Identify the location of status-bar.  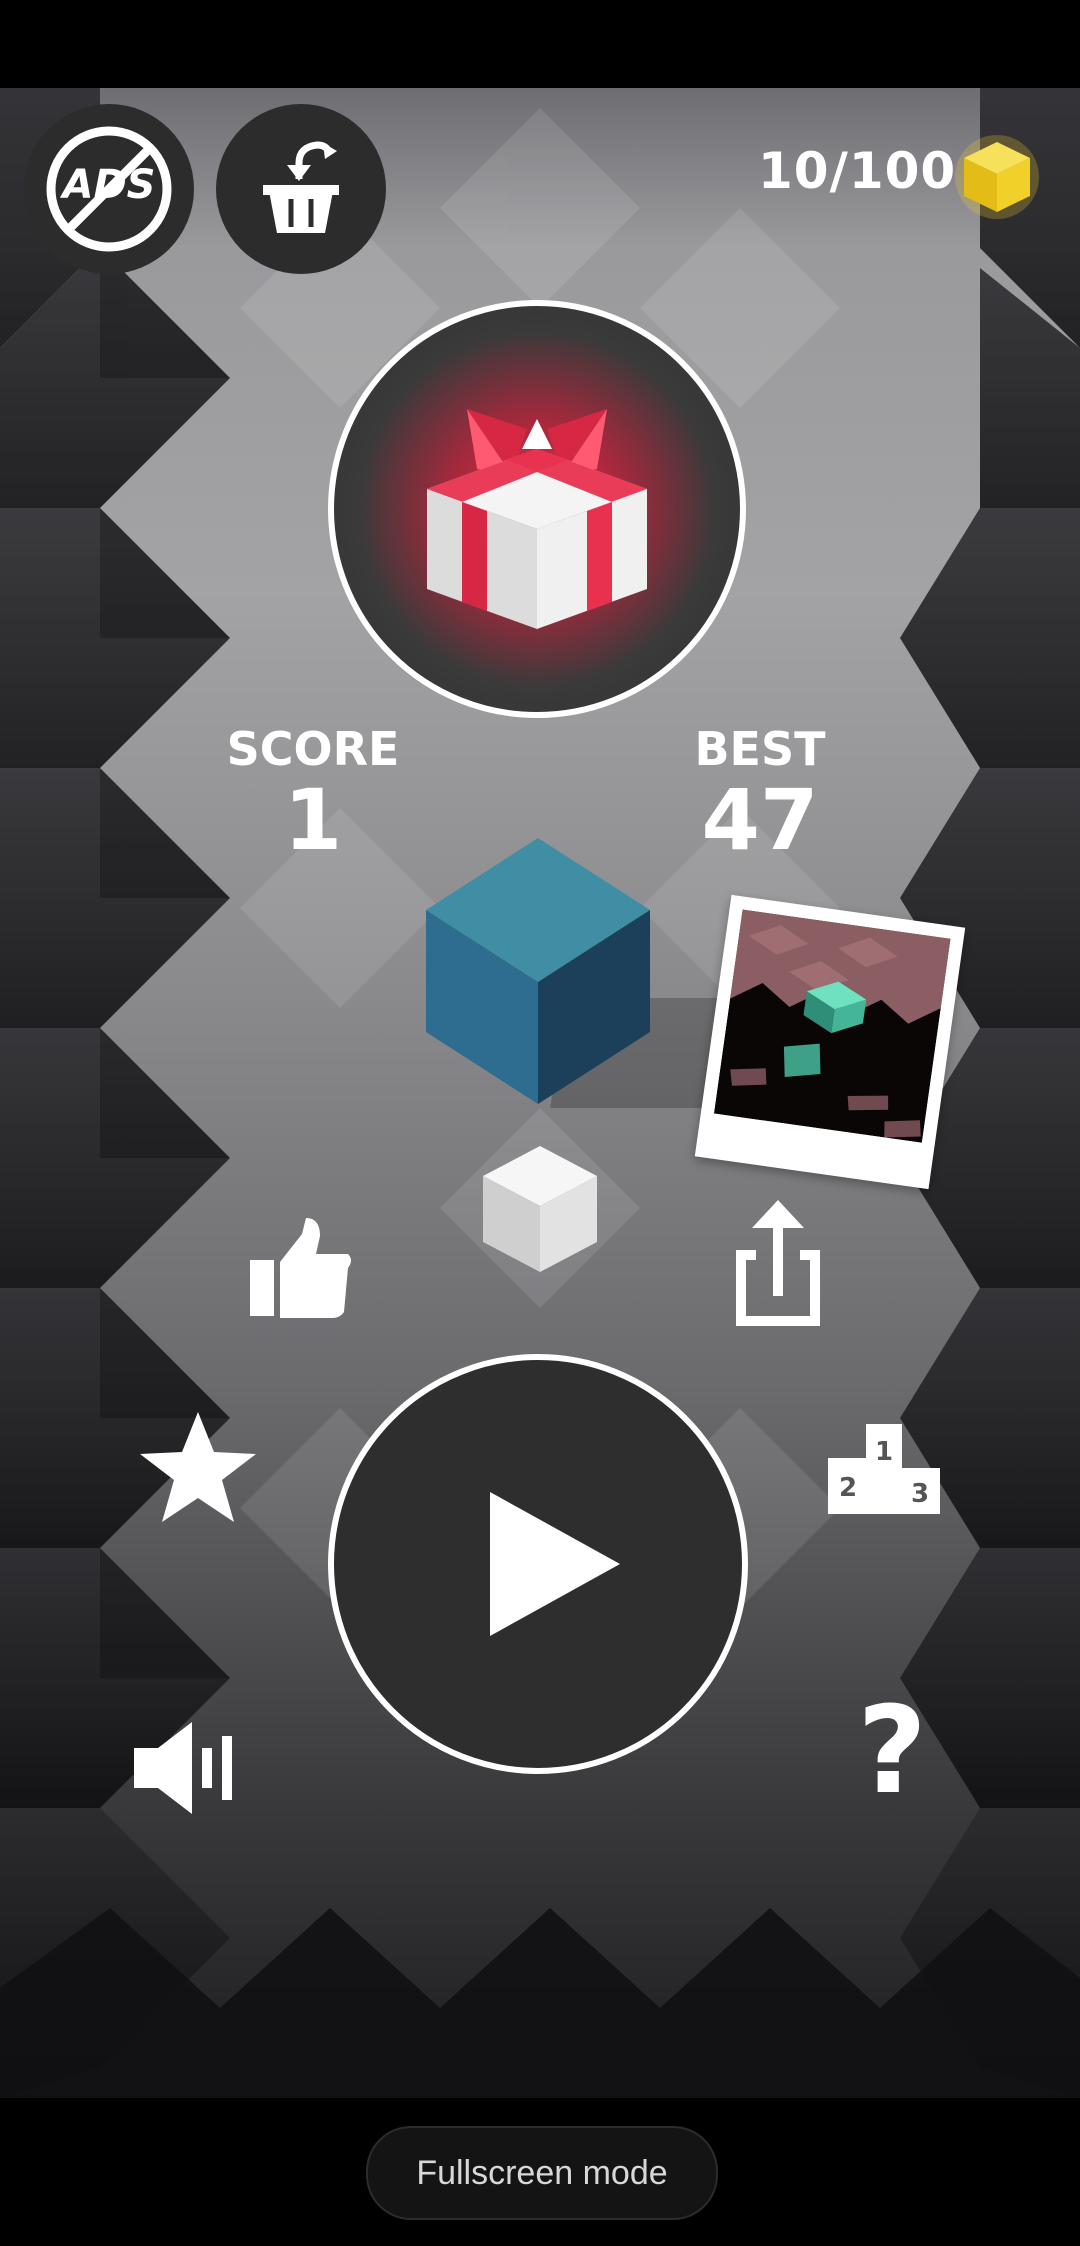
(540, 44).